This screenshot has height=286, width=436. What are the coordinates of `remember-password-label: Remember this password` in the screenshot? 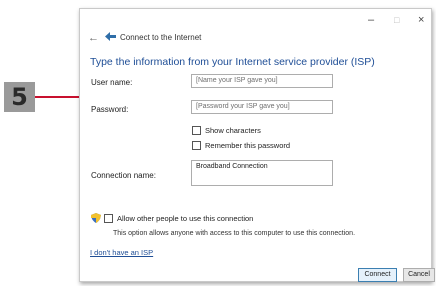 It's located at (248, 145).